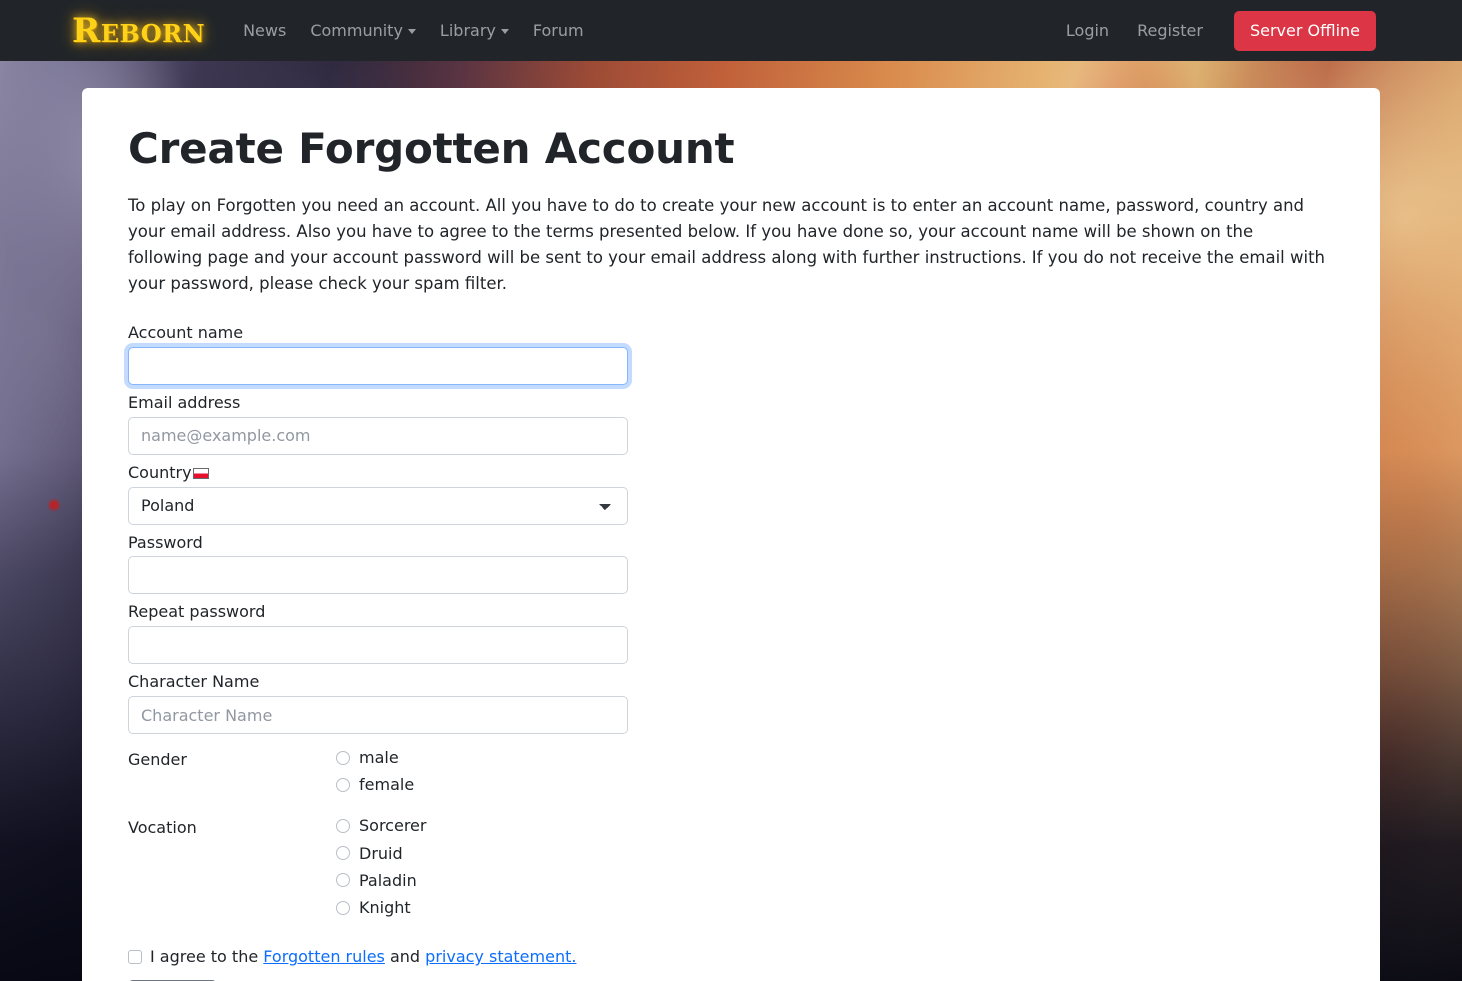 The image size is (1462, 981). What do you see at coordinates (387, 785) in the screenshot?
I see `gender-option-female-label: female` at bounding box center [387, 785].